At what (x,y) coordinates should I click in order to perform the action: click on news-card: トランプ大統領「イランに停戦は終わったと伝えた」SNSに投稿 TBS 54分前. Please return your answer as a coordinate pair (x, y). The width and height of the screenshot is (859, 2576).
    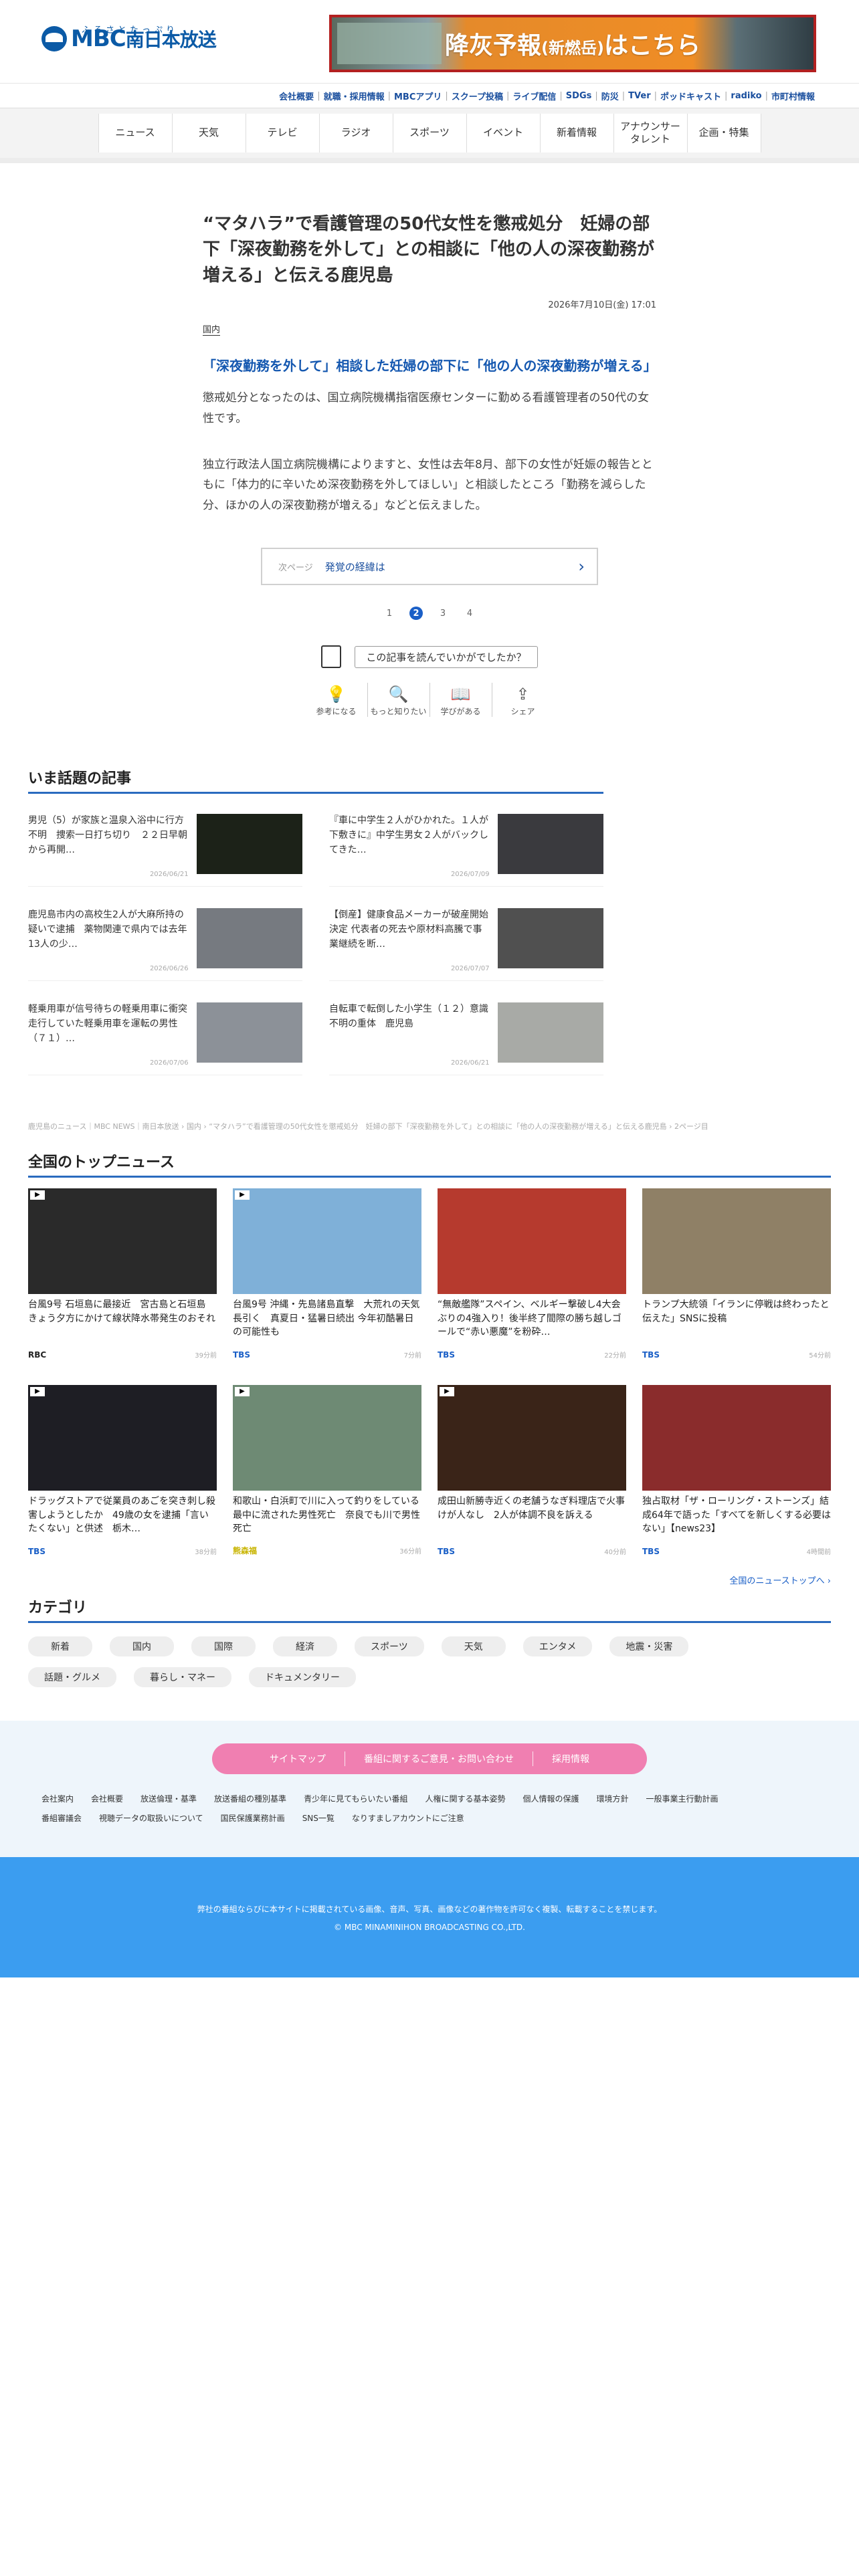
    Looking at the image, I should click on (737, 1278).